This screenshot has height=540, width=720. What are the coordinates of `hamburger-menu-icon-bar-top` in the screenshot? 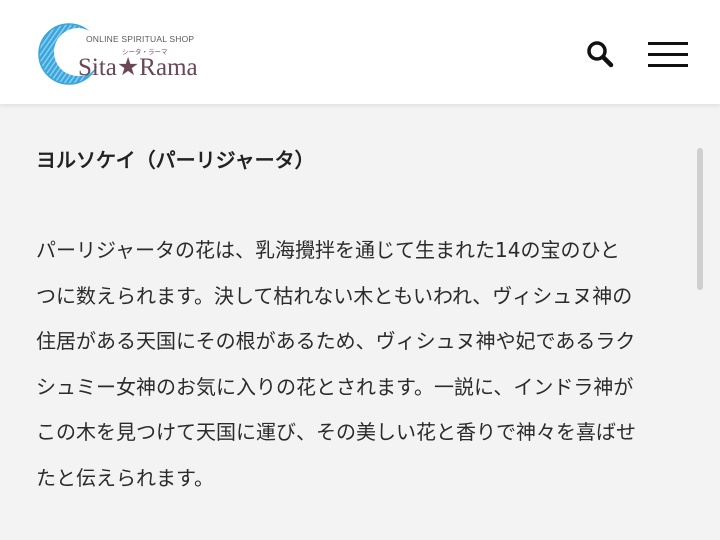 It's located at (668, 43).